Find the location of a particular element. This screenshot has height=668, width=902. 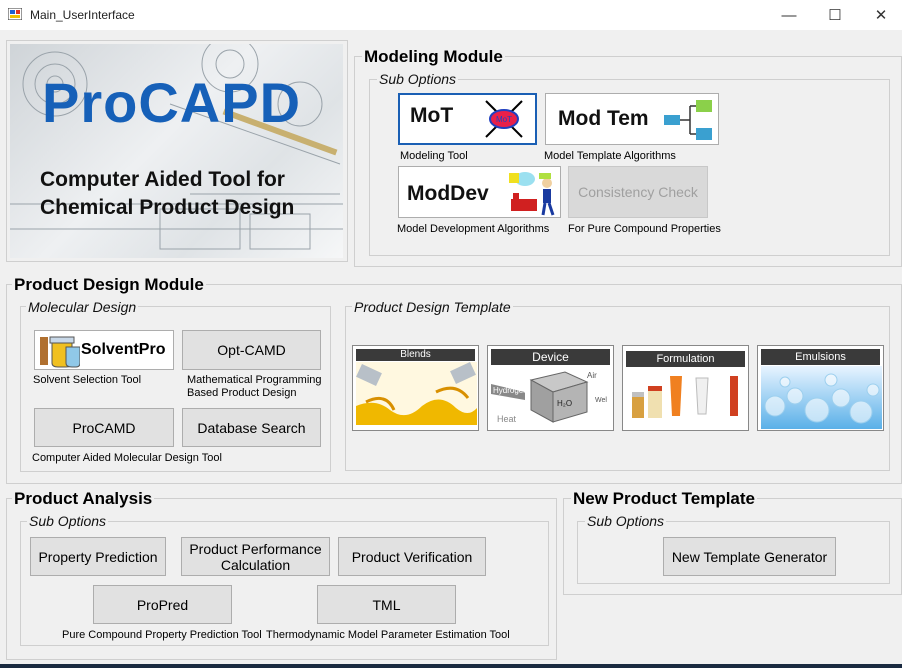

opt-camd-caption-2: Based Product Design is located at coordinates (242, 393).